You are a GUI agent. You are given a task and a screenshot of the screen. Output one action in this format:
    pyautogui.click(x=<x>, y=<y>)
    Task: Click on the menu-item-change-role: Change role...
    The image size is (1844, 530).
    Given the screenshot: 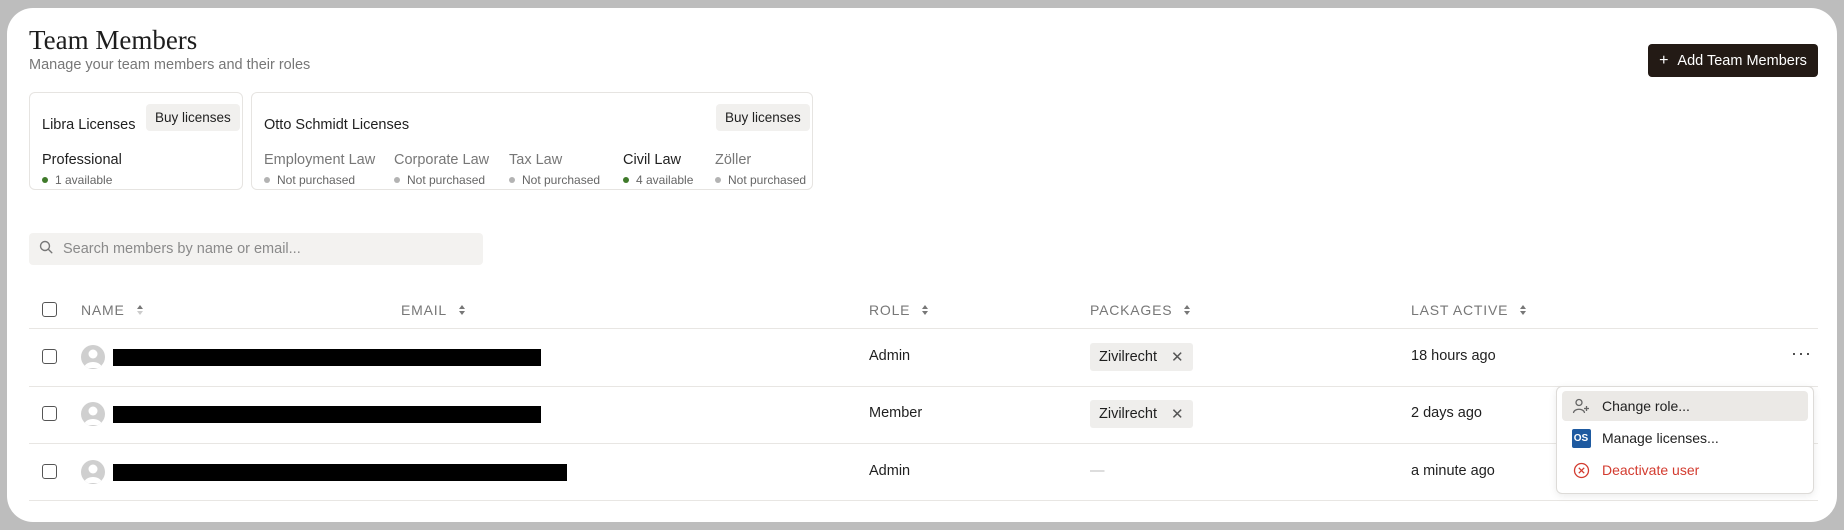 What is the action you would take?
    pyautogui.click(x=1685, y=406)
    